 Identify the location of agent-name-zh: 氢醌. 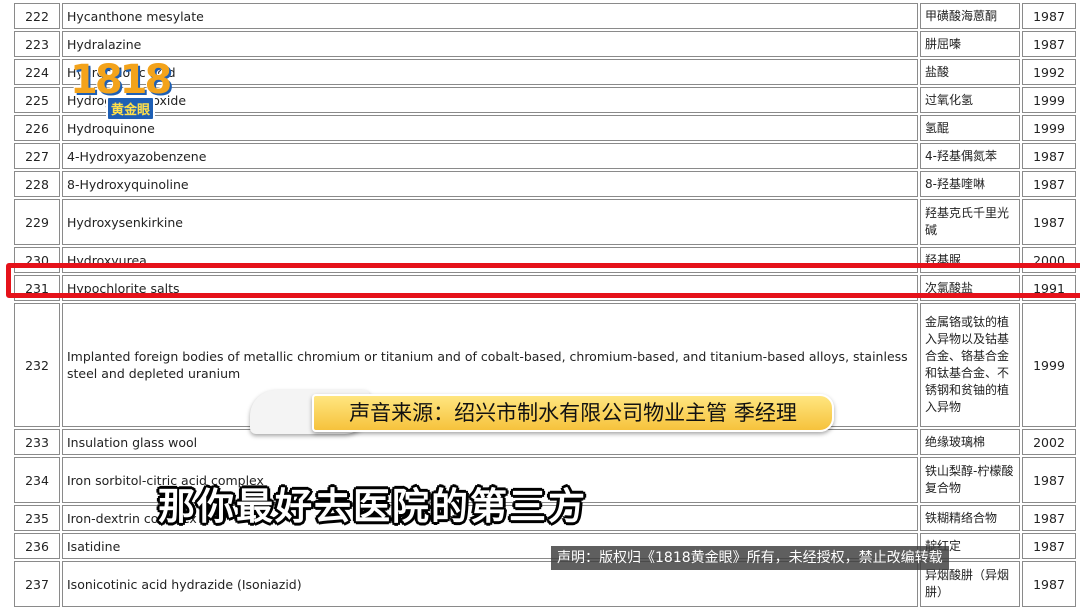
(970, 128).